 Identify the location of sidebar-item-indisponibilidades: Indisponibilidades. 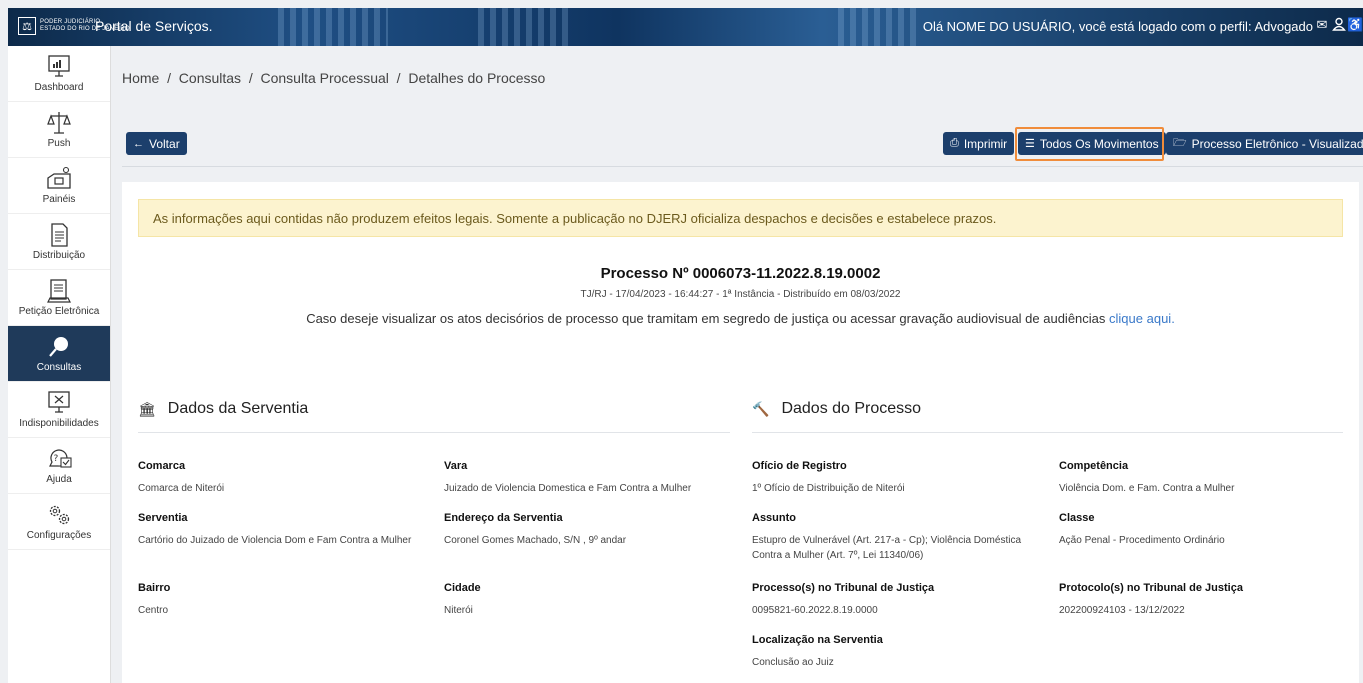
(59, 410).